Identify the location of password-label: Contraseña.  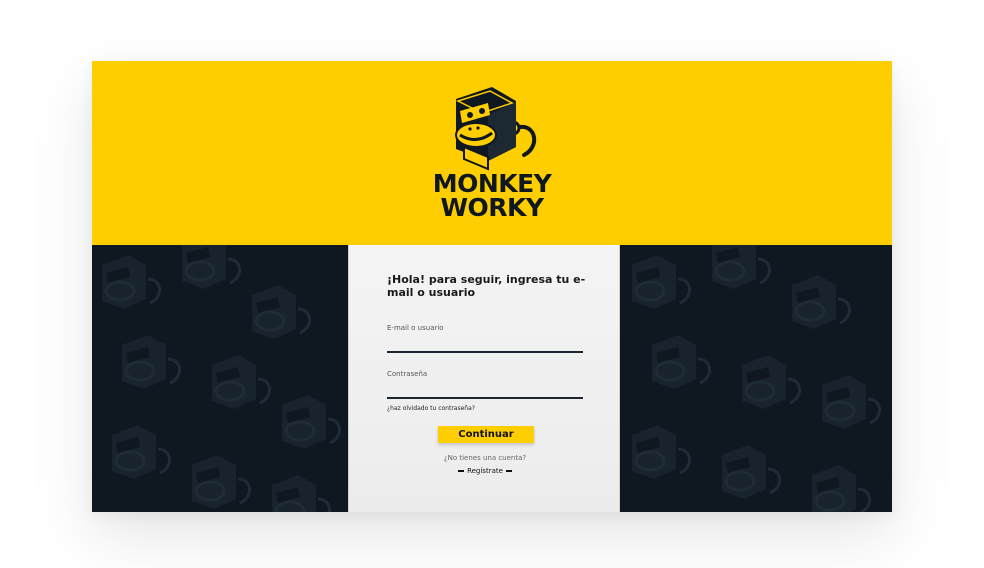
(407, 374).